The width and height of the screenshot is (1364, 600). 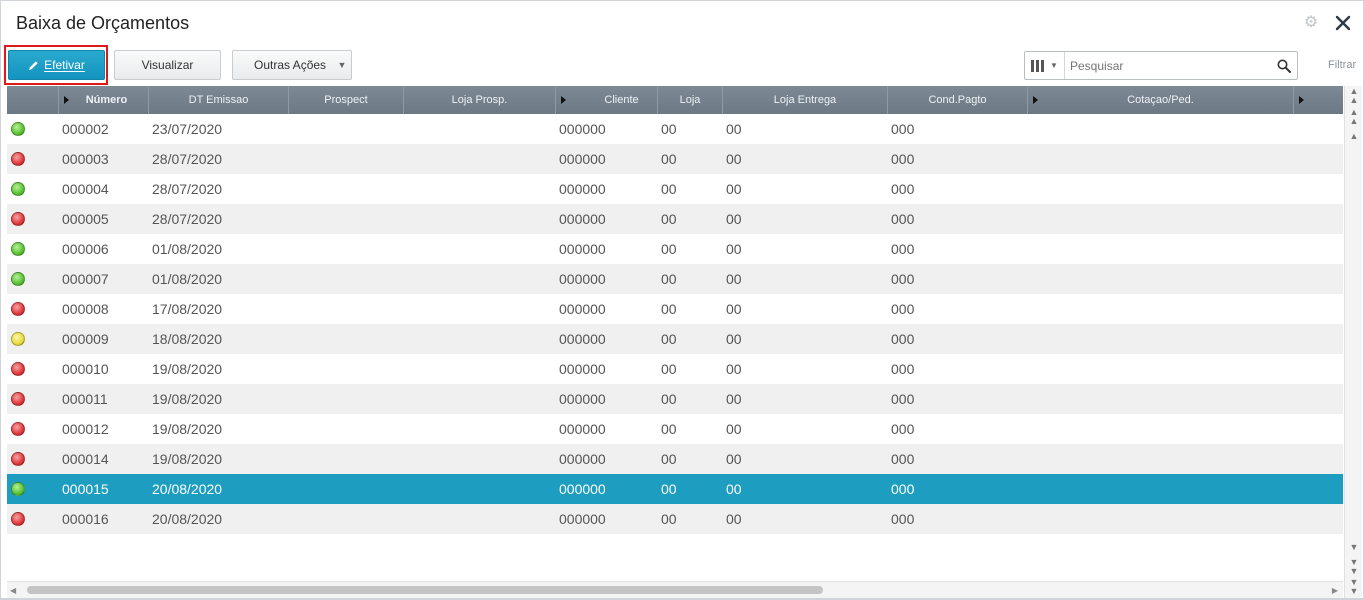 What do you see at coordinates (675, 489) in the screenshot?
I see `table-row-selected: 000015 20/08/2020 000000 00 00 000` at bounding box center [675, 489].